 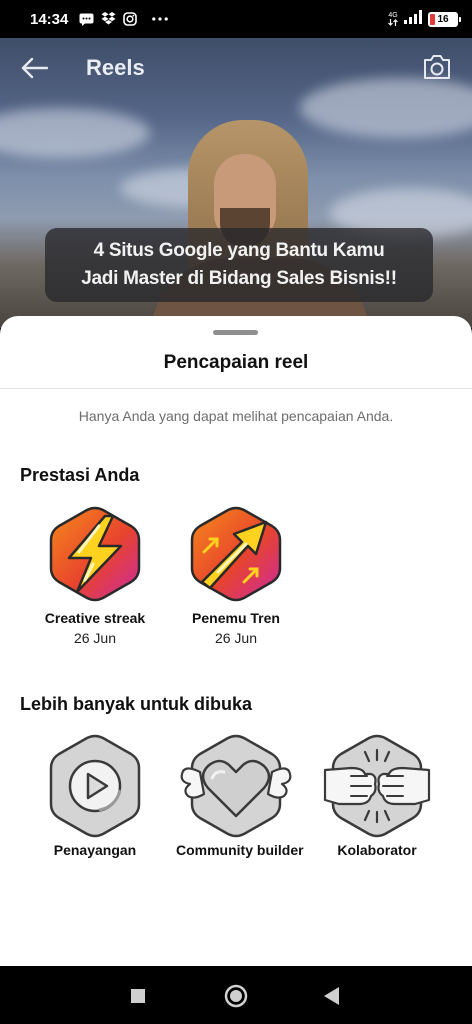 What do you see at coordinates (239, 250) in the screenshot?
I see `caption-line-1: 4 Situs Google yang Bantu Kamu` at bounding box center [239, 250].